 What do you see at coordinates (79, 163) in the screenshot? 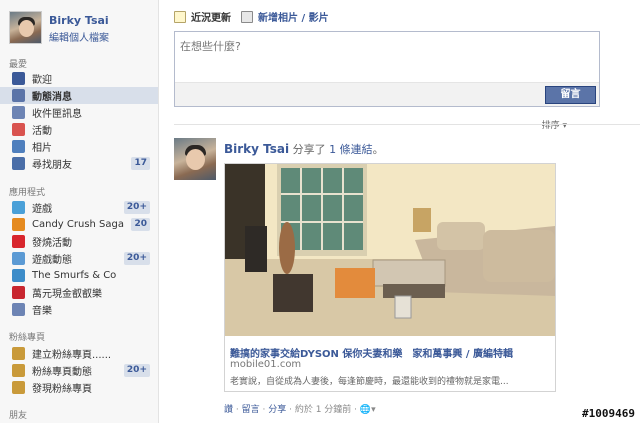
I see `sidebar-item: 尋找朋友 17` at bounding box center [79, 163].